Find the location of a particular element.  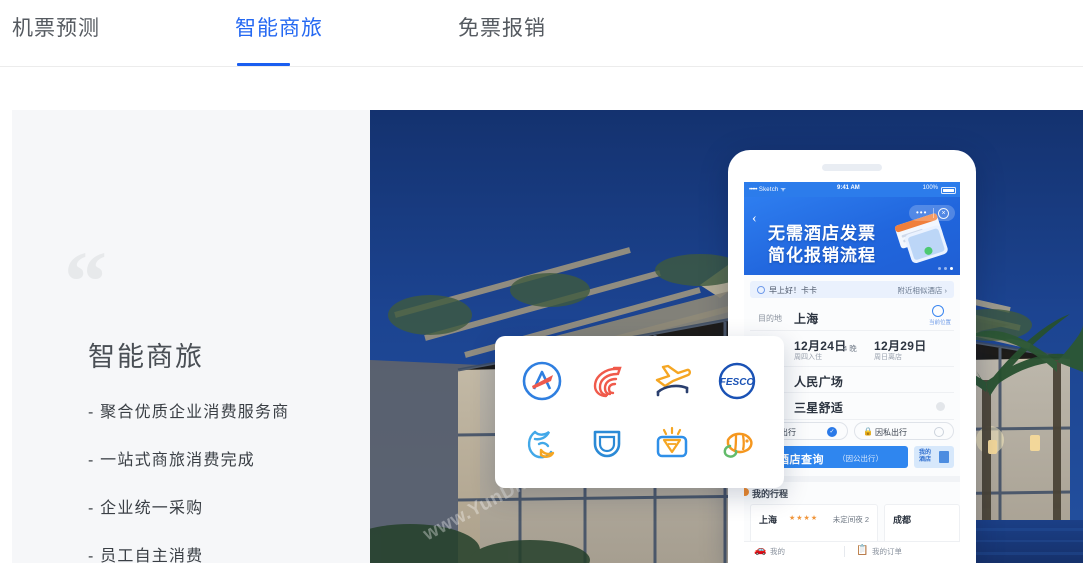

my-hotel-button: 我的 酒店 is located at coordinates (934, 457).